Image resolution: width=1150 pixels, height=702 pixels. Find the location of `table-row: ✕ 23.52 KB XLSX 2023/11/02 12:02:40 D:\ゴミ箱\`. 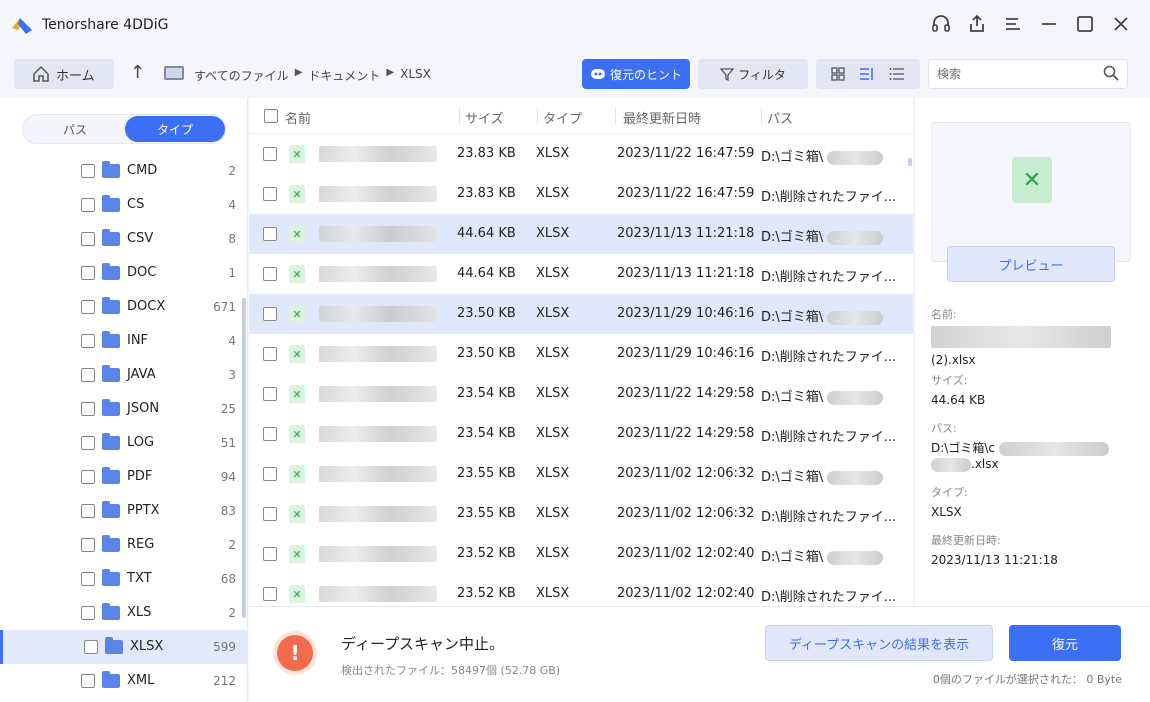

table-row: ✕ 23.52 KB XLSX 2023/11/02 12:02:40 D:\ゴミ箱\ is located at coordinates (581, 554).